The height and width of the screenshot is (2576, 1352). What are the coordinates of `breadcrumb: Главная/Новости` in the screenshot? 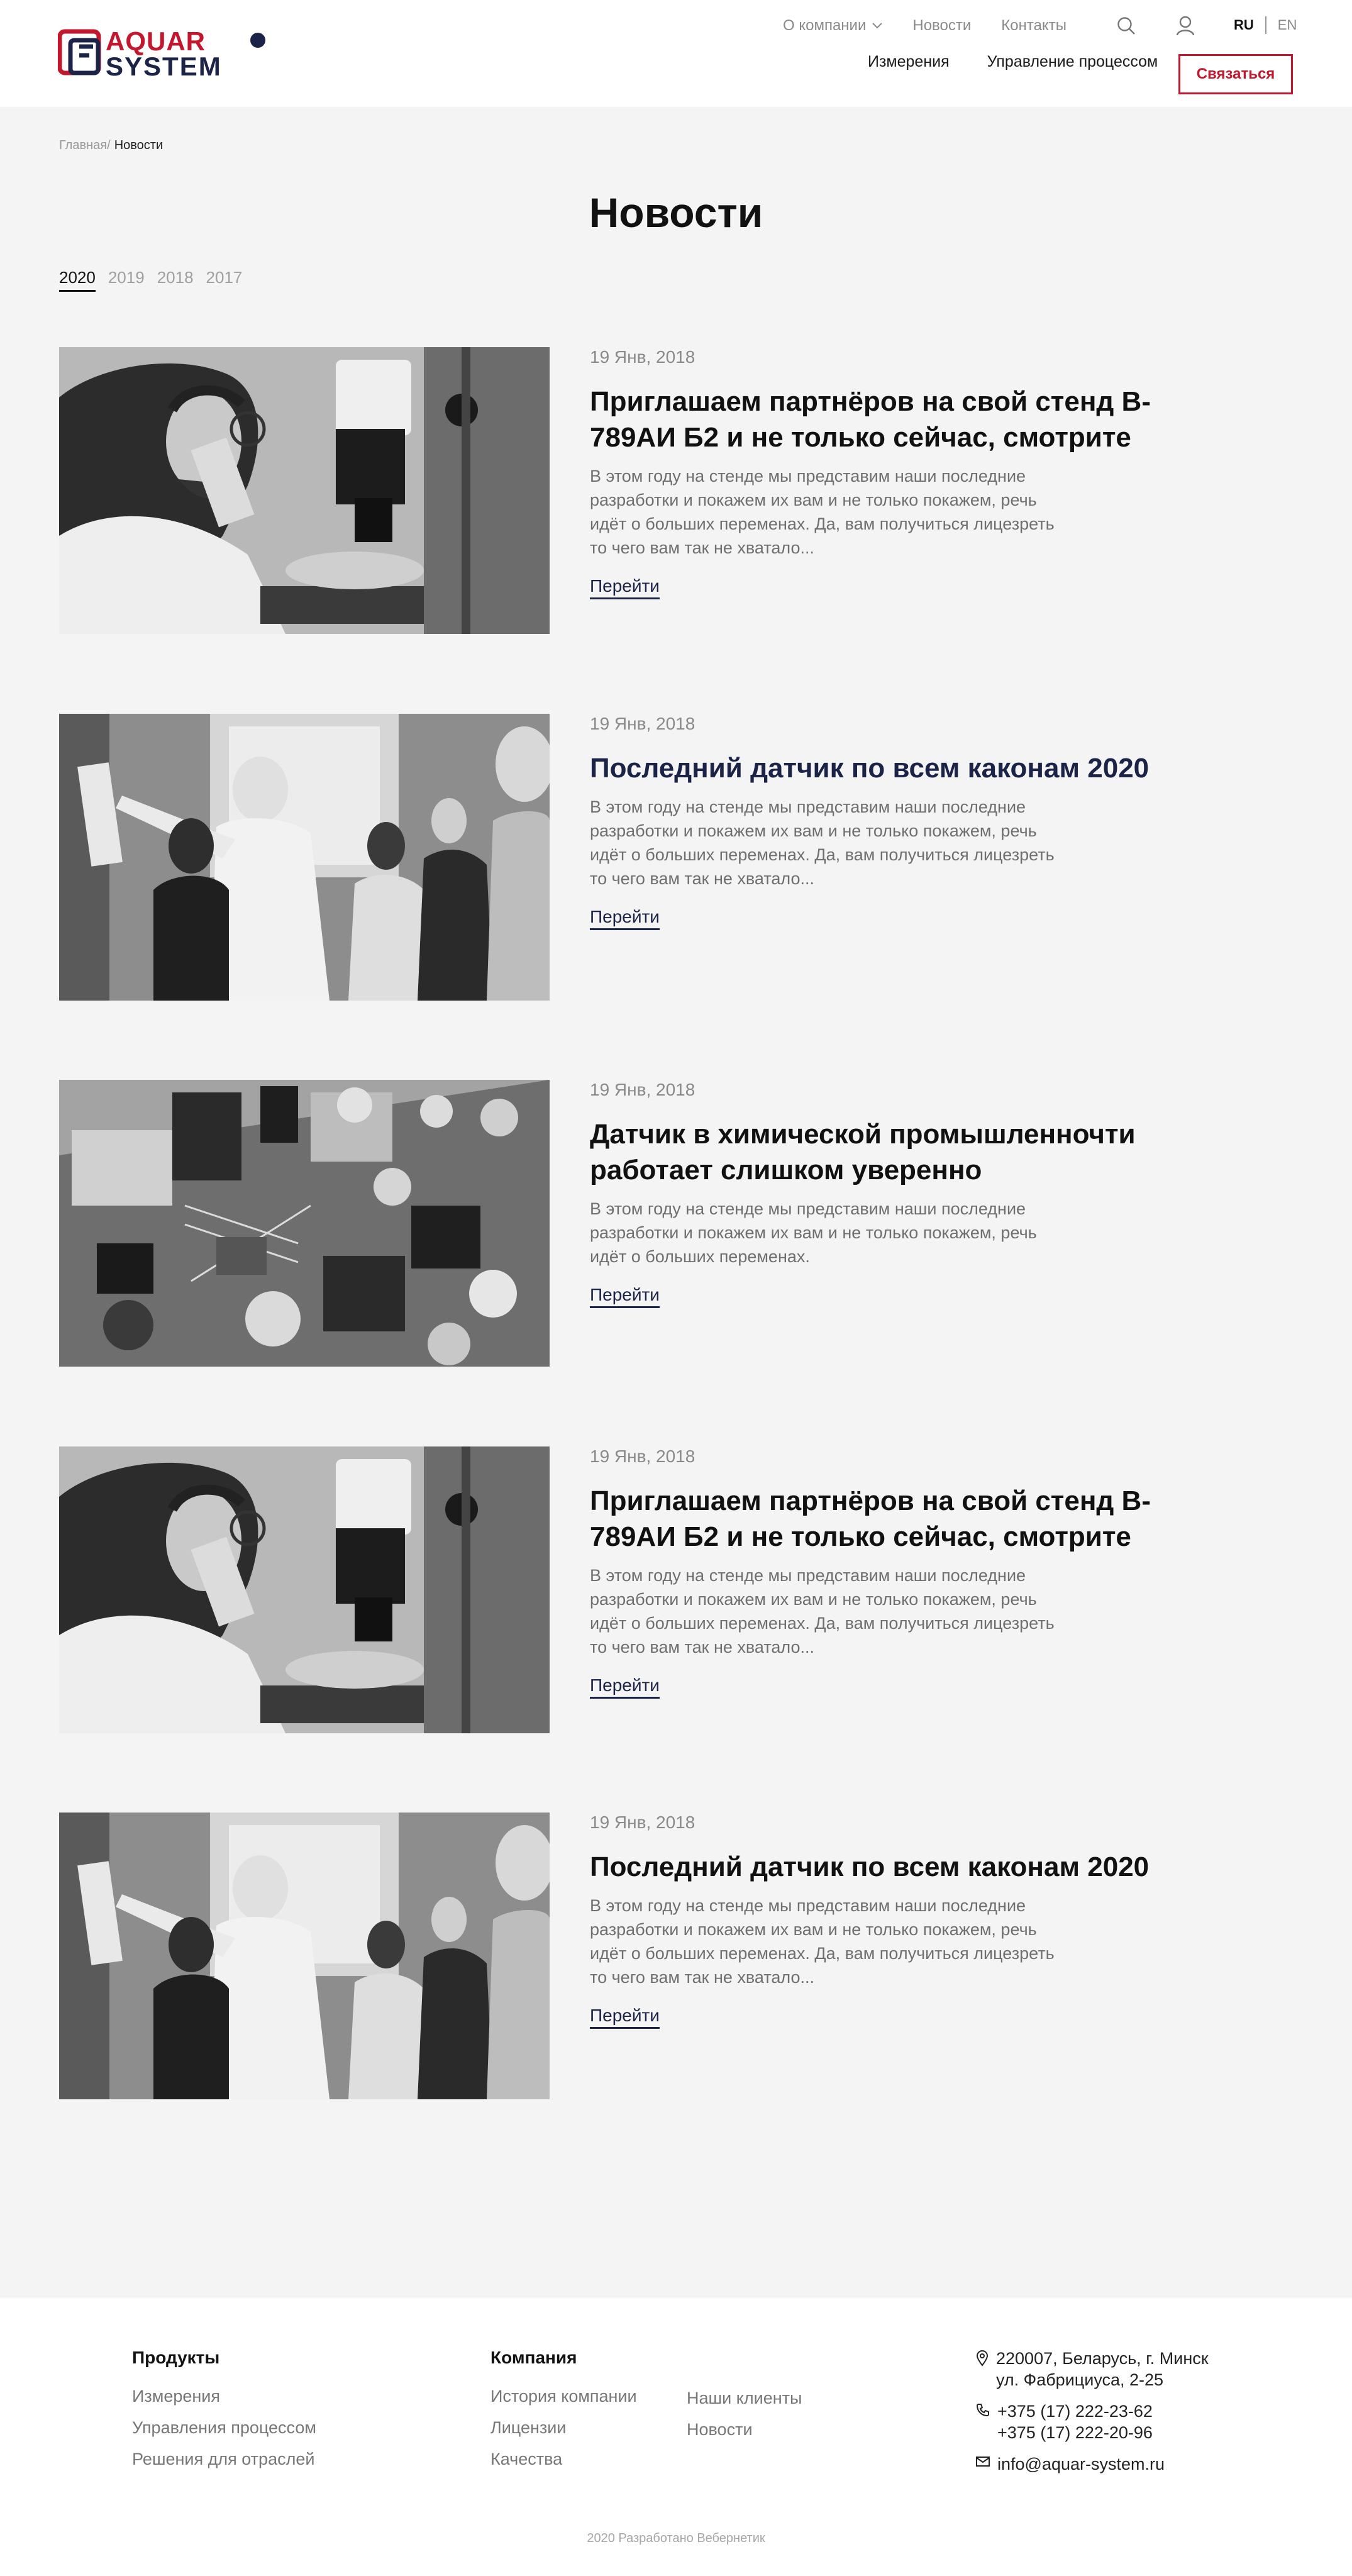 It's located at (111, 145).